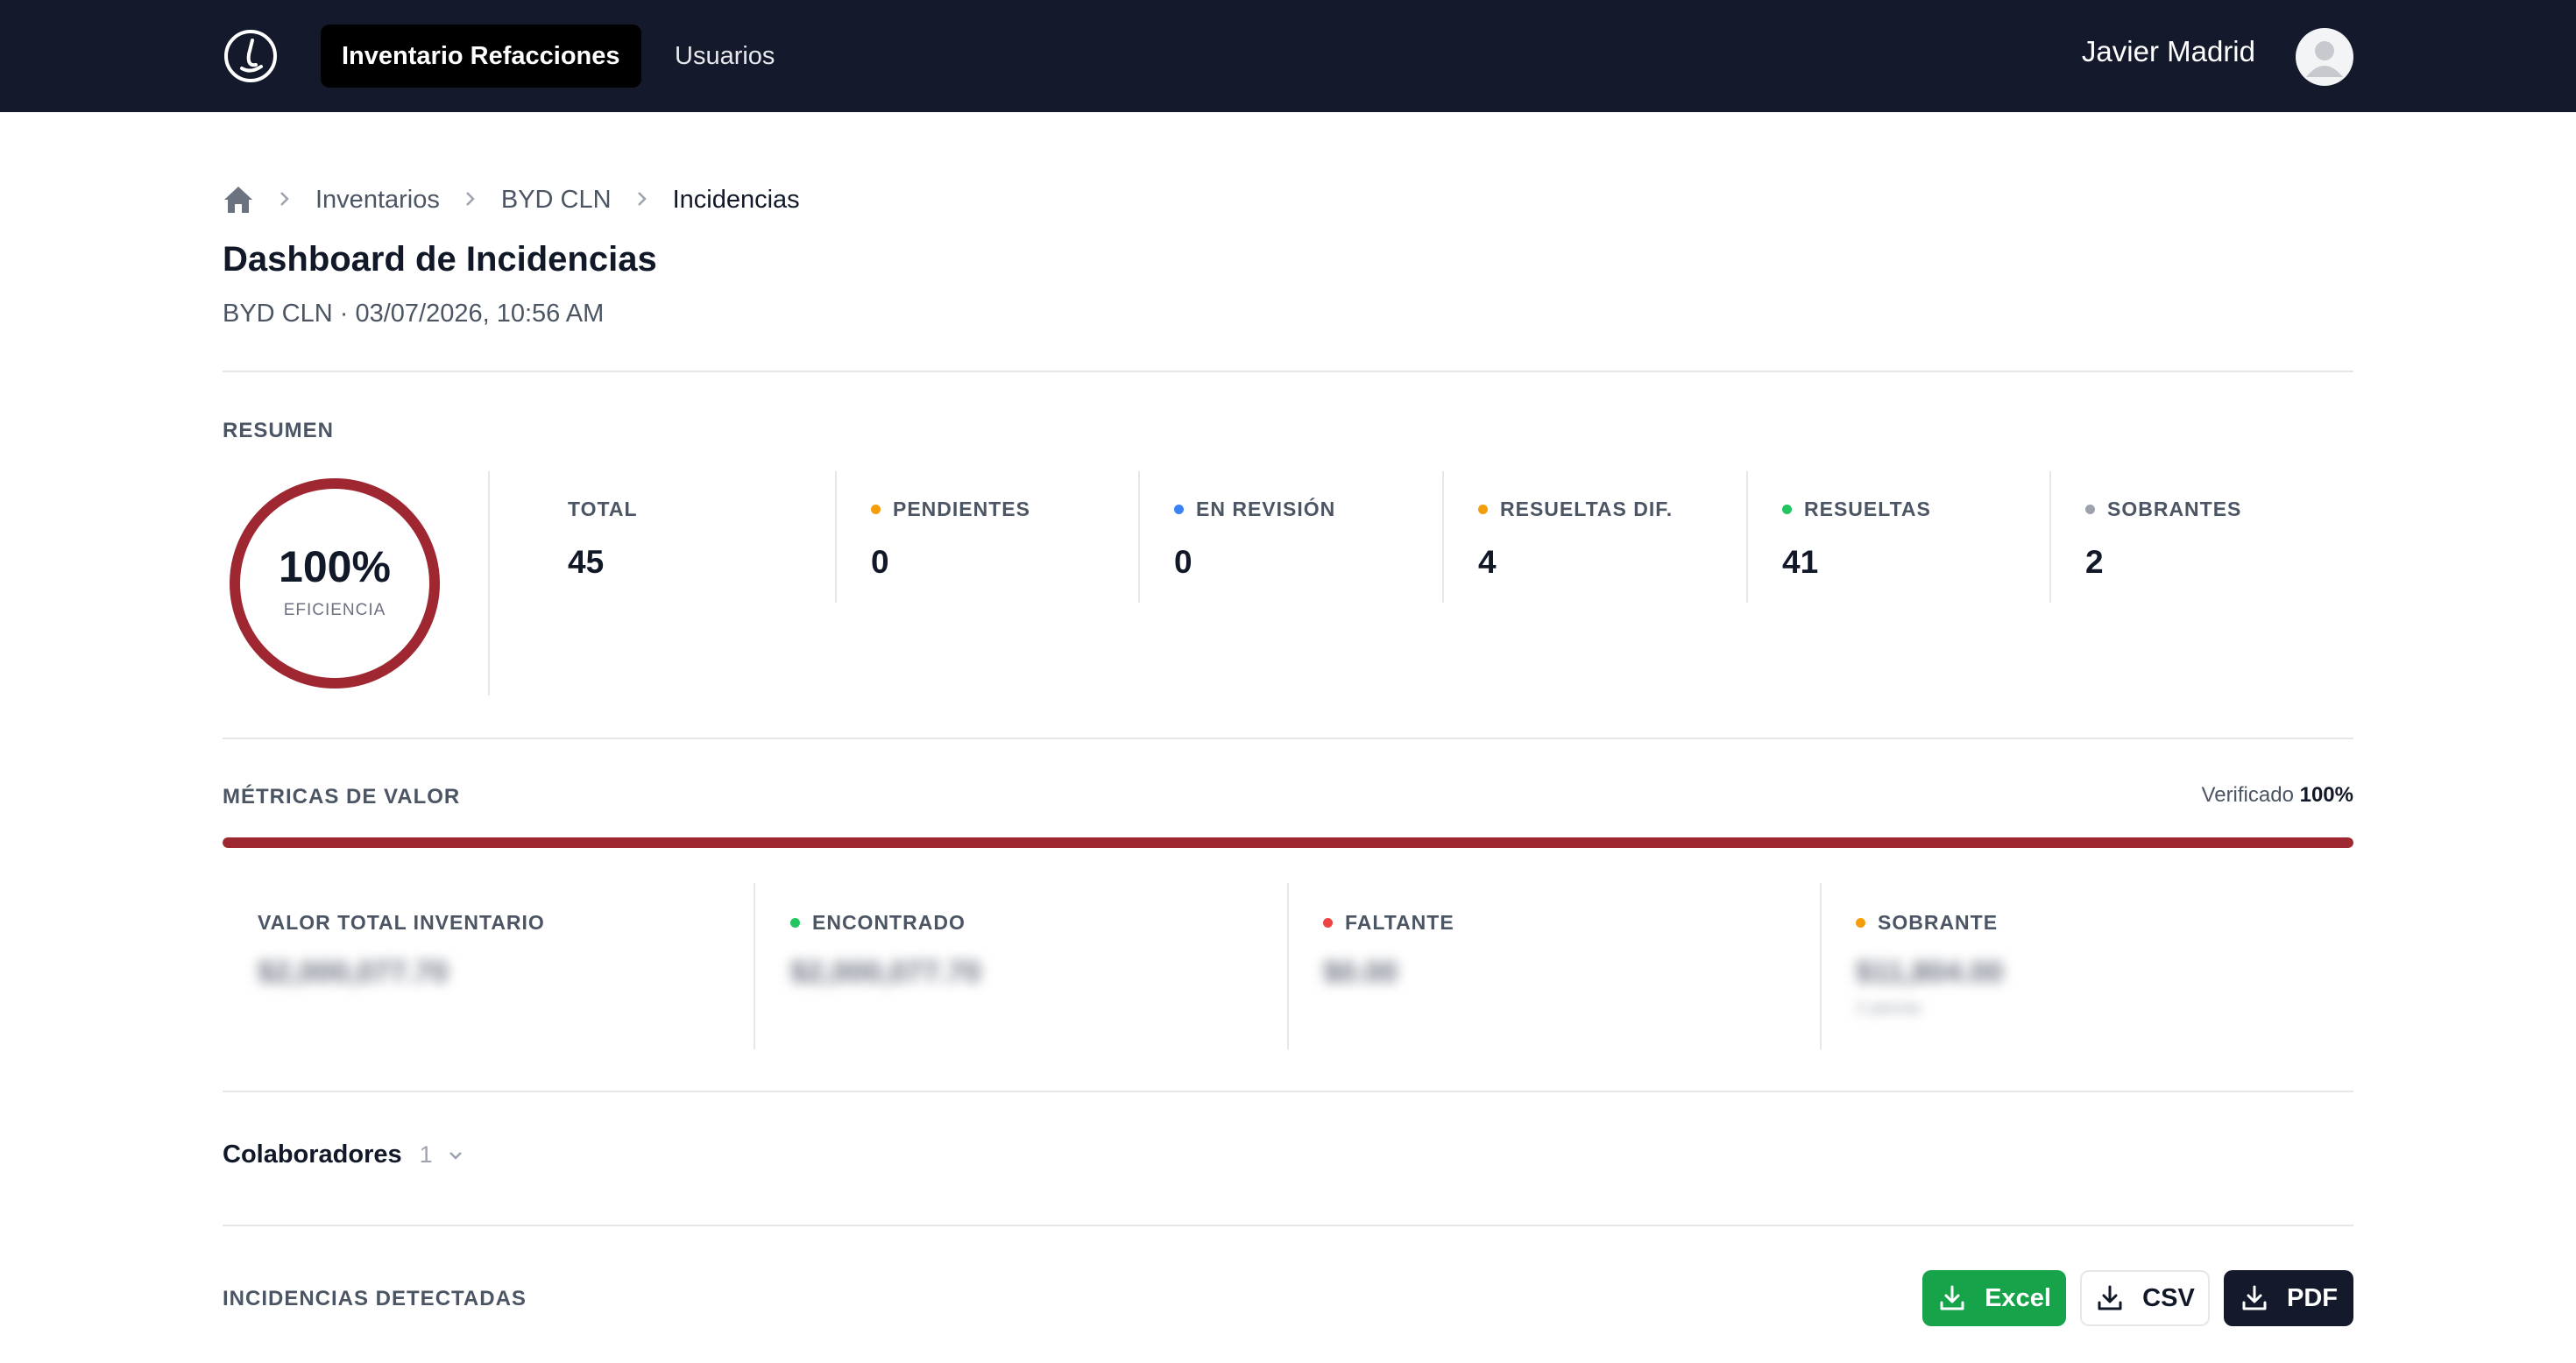 The height and width of the screenshot is (1363, 2576). I want to click on stat-sobrantes: SOBRANTES 2, so click(2163, 539).